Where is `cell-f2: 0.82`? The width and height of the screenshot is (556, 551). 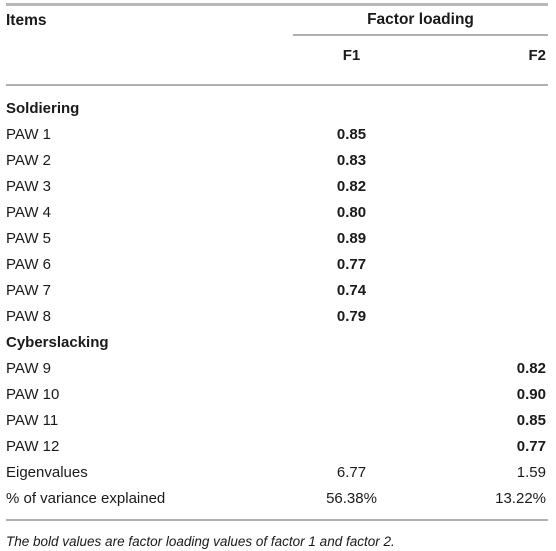 cell-f2: 0.82 is located at coordinates (531, 368).